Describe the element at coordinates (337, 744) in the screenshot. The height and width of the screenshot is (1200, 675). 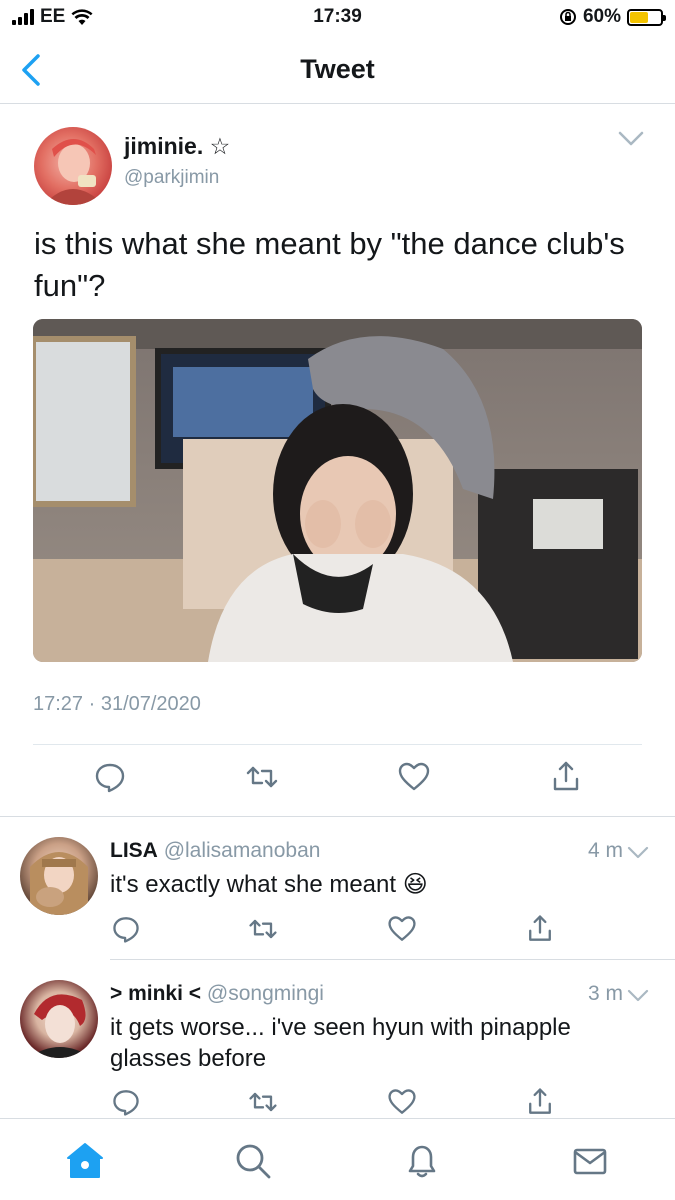
I see `divider` at that location.